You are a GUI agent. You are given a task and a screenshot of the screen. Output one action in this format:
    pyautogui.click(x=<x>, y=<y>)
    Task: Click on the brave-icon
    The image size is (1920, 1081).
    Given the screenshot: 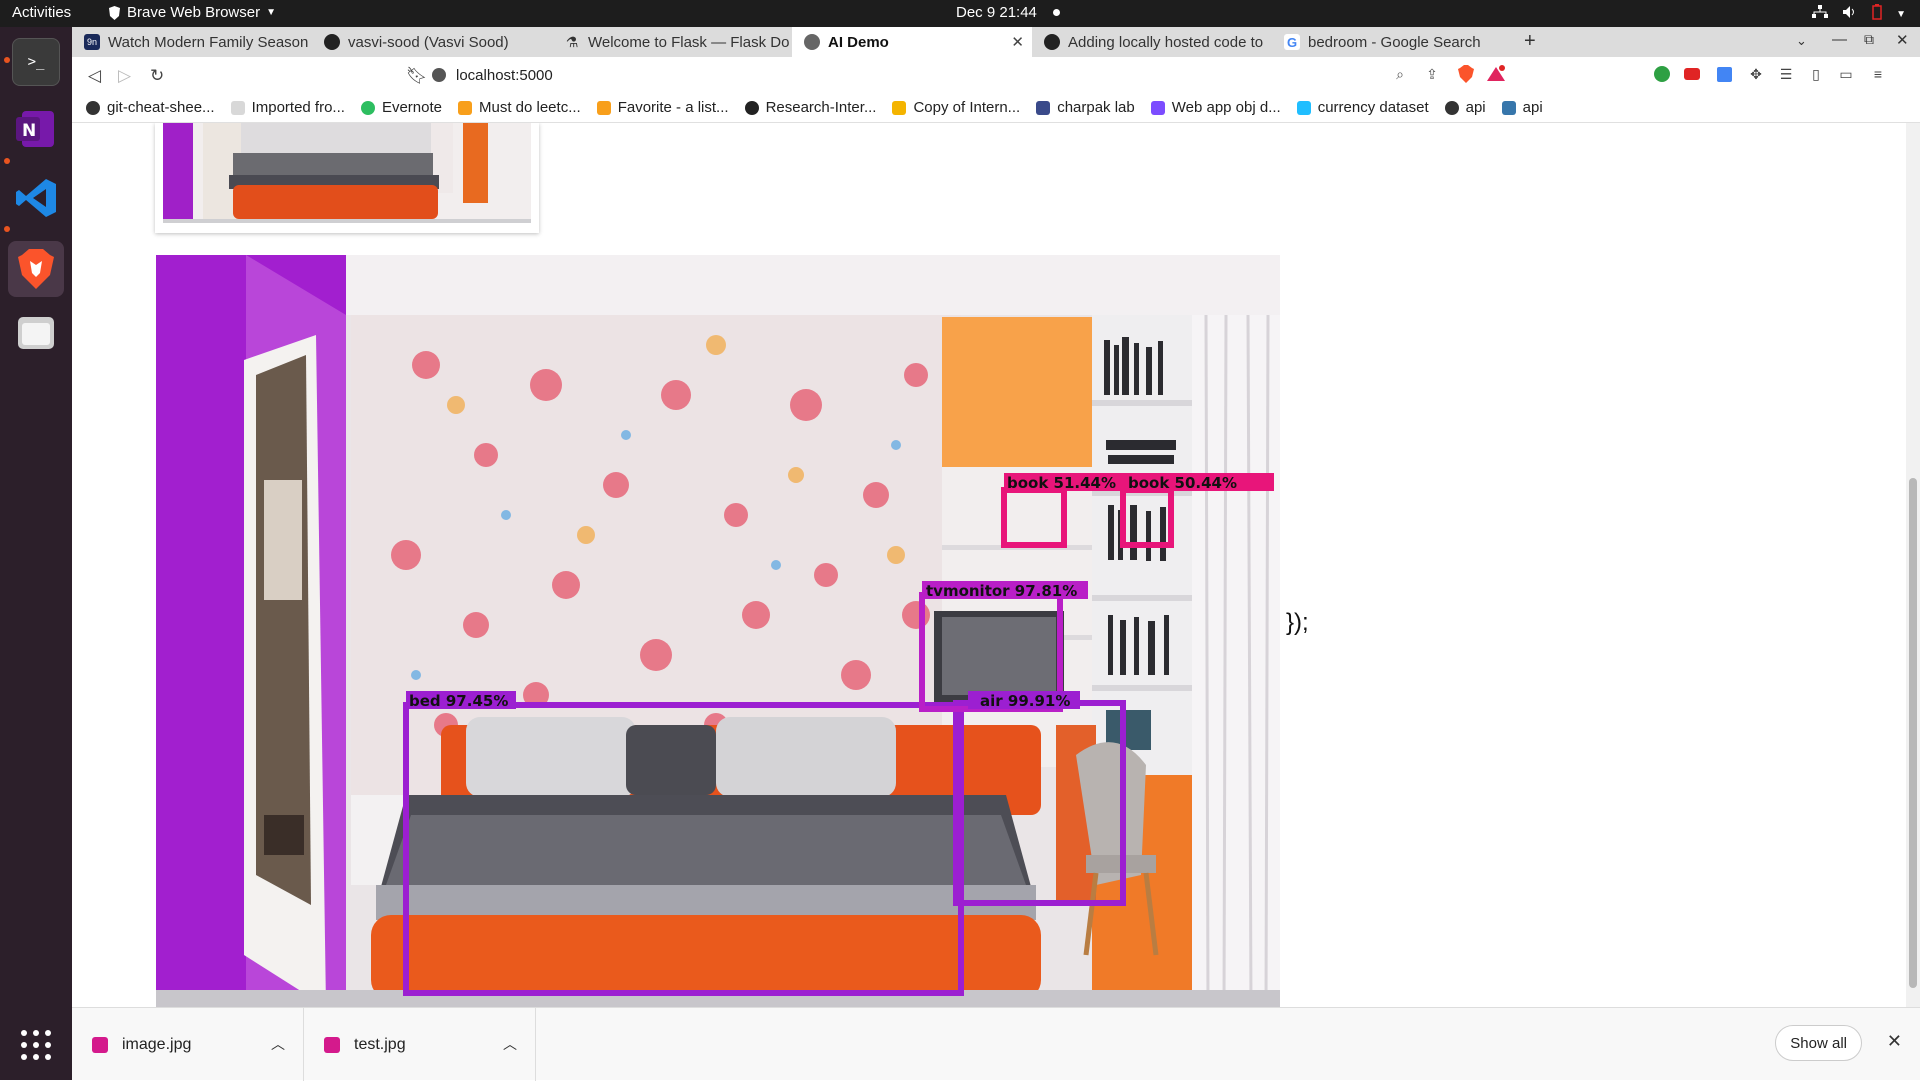 What is the action you would take?
    pyautogui.click(x=36, y=269)
    